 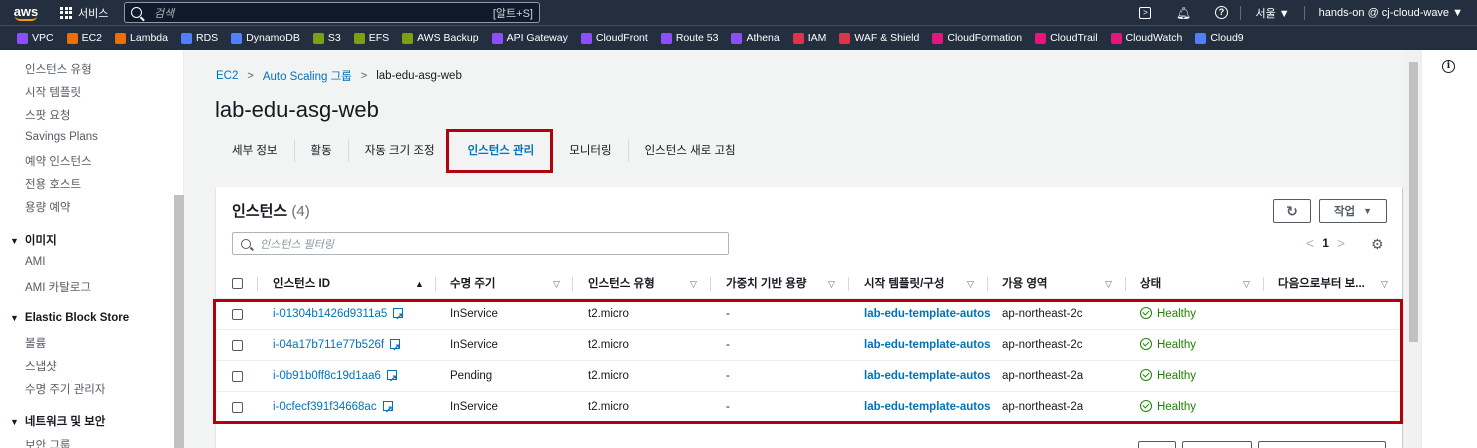 I want to click on favorite-item: CloudFormation, so click(x=977, y=38).